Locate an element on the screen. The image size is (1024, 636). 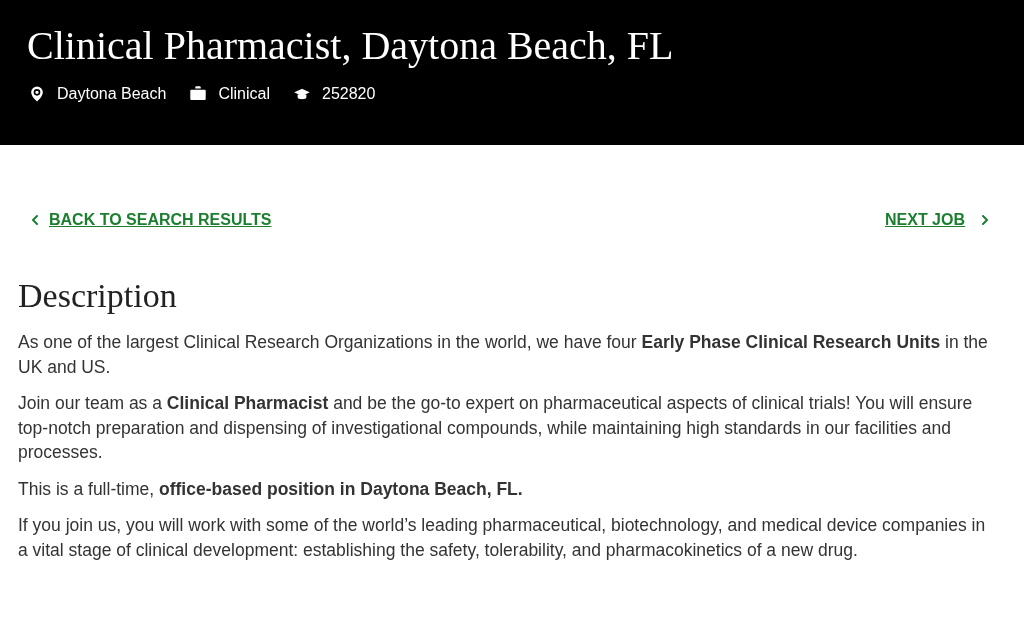
description-paragraph: If you join us, you will work with some of the world’s leading pharmaceutical, biotechnology, and medical device companies in a vital stage of clinical development: establishing the safety, tolerability, and pharmacokinetics of a new drug. is located at coordinates (502, 538).